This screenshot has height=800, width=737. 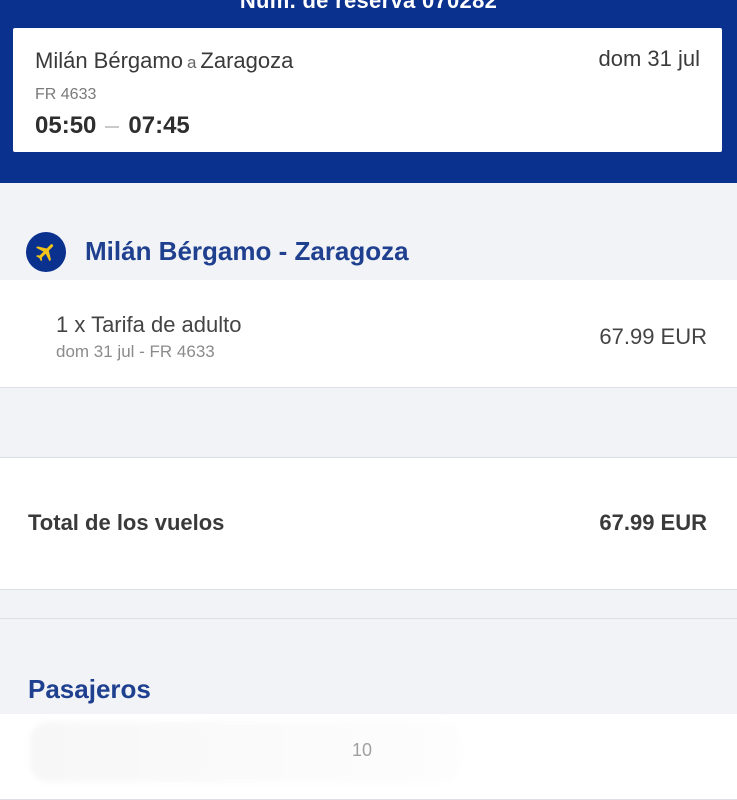 What do you see at coordinates (89, 689) in the screenshot?
I see `passengers-title: Pasajeros` at bounding box center [89, 689].